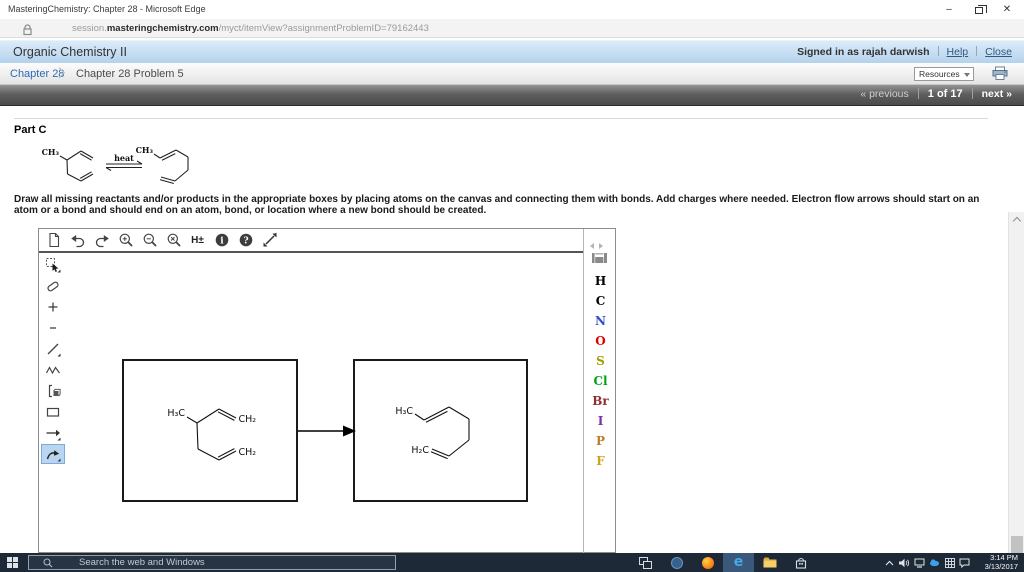 The image size is (1024, 572). Describe the element at coordinates (645, 562) in the screenshot. I see `task-view-button` at that location.